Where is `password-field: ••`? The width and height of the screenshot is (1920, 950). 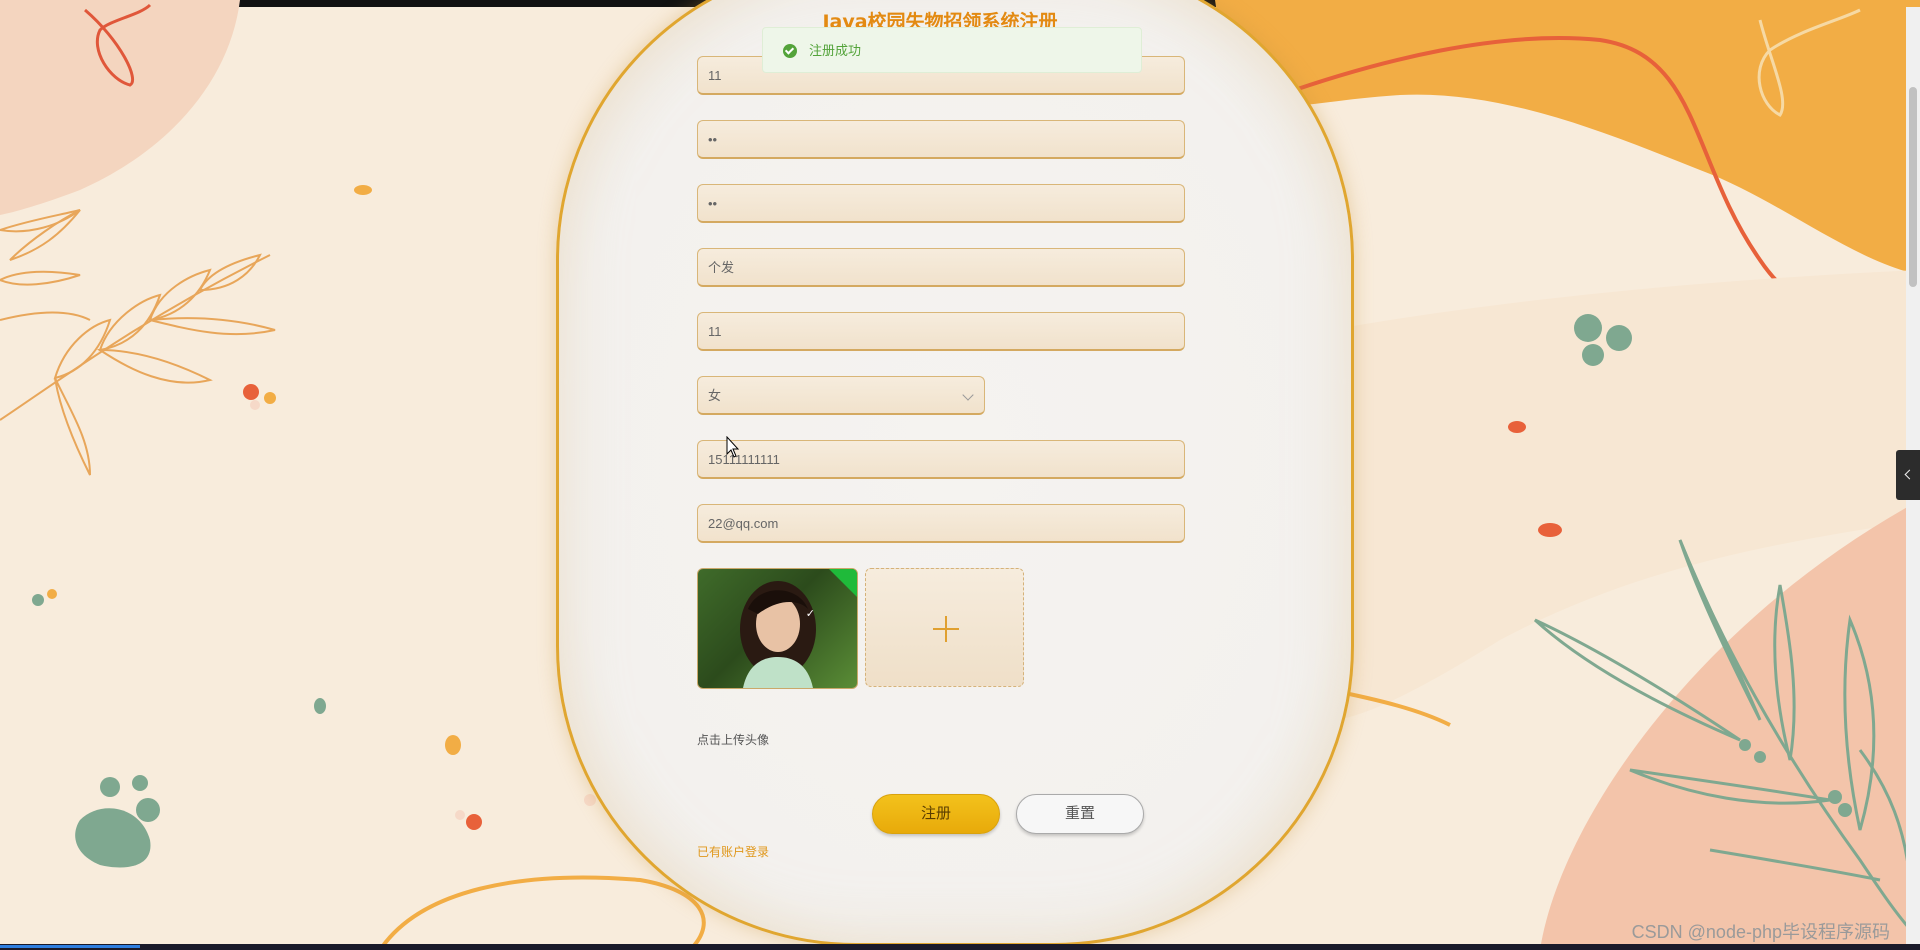
password-field: •• is located at coordinates (941, 139).